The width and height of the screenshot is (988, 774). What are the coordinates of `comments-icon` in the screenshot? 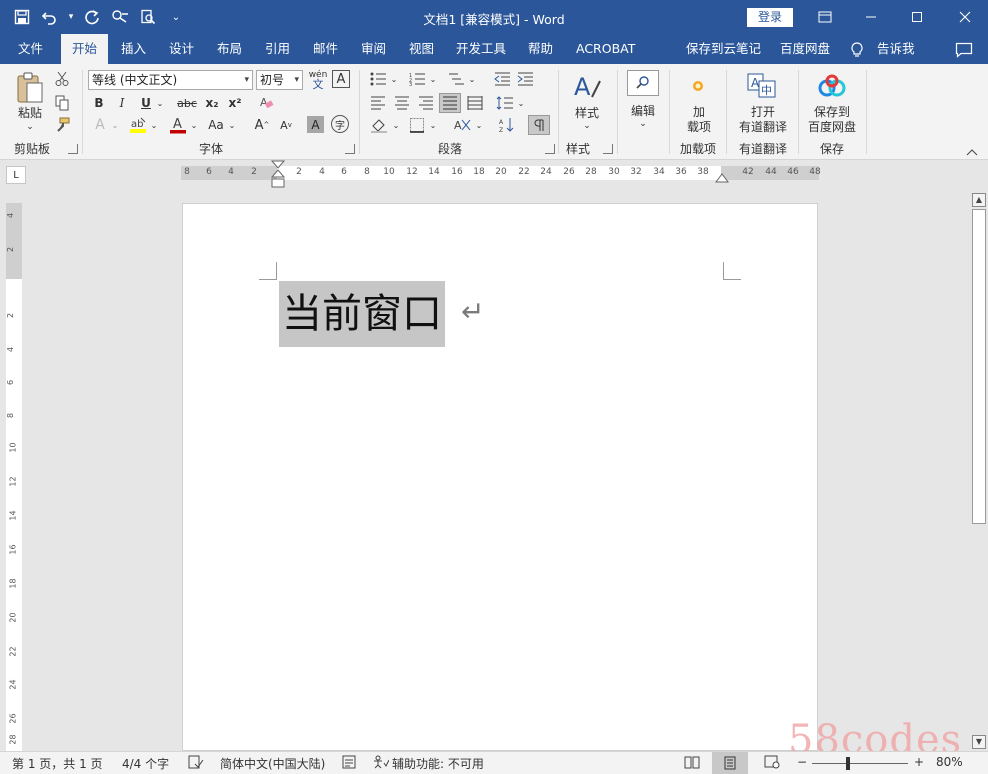 It's located at (964, 49).